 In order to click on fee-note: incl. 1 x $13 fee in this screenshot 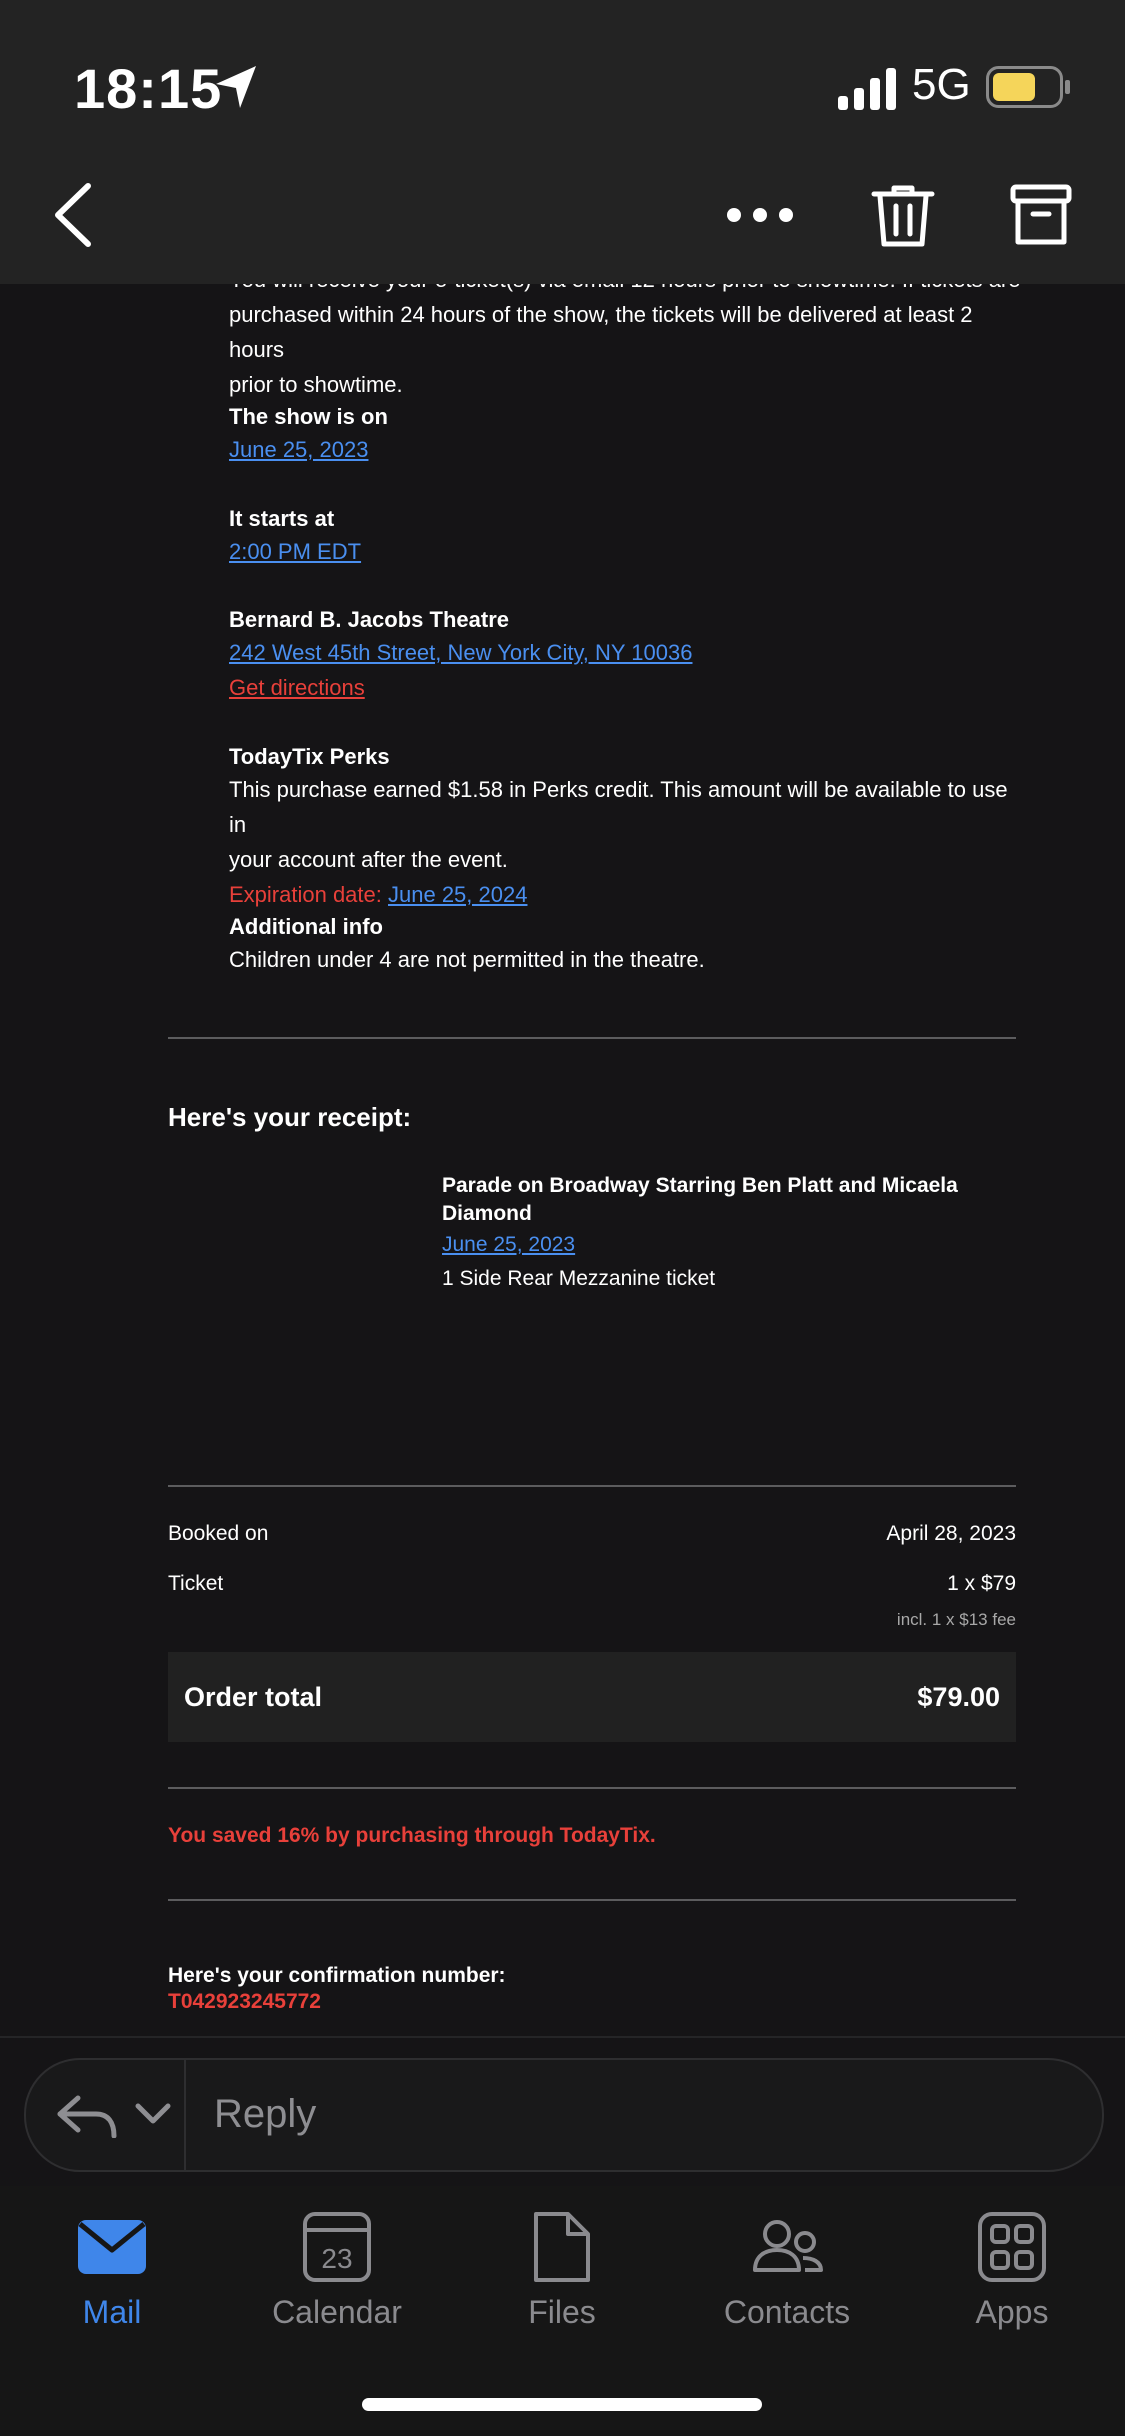, I will do `click(956, 1619)`.